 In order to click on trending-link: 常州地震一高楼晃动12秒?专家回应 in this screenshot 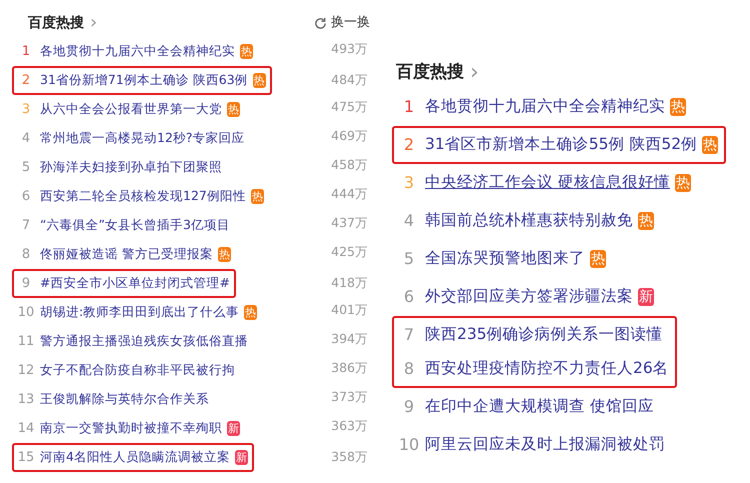, I will do `click(142, 138)`.